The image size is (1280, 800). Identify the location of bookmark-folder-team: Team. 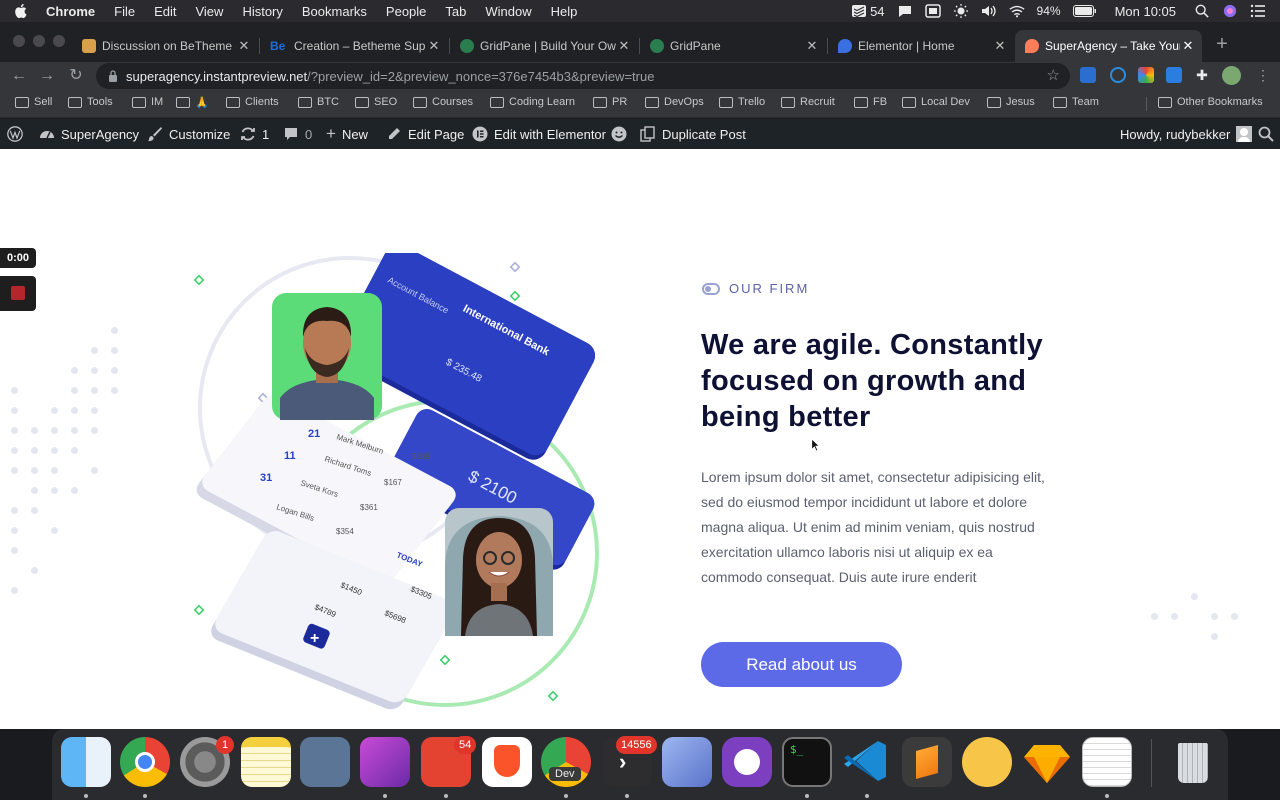
(1076, 102).